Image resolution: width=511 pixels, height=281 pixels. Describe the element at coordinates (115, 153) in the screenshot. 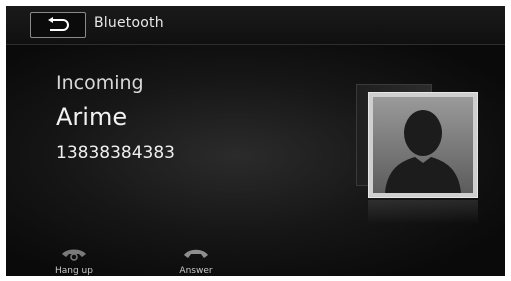

I see `caller-number: 13838384383` at that location.